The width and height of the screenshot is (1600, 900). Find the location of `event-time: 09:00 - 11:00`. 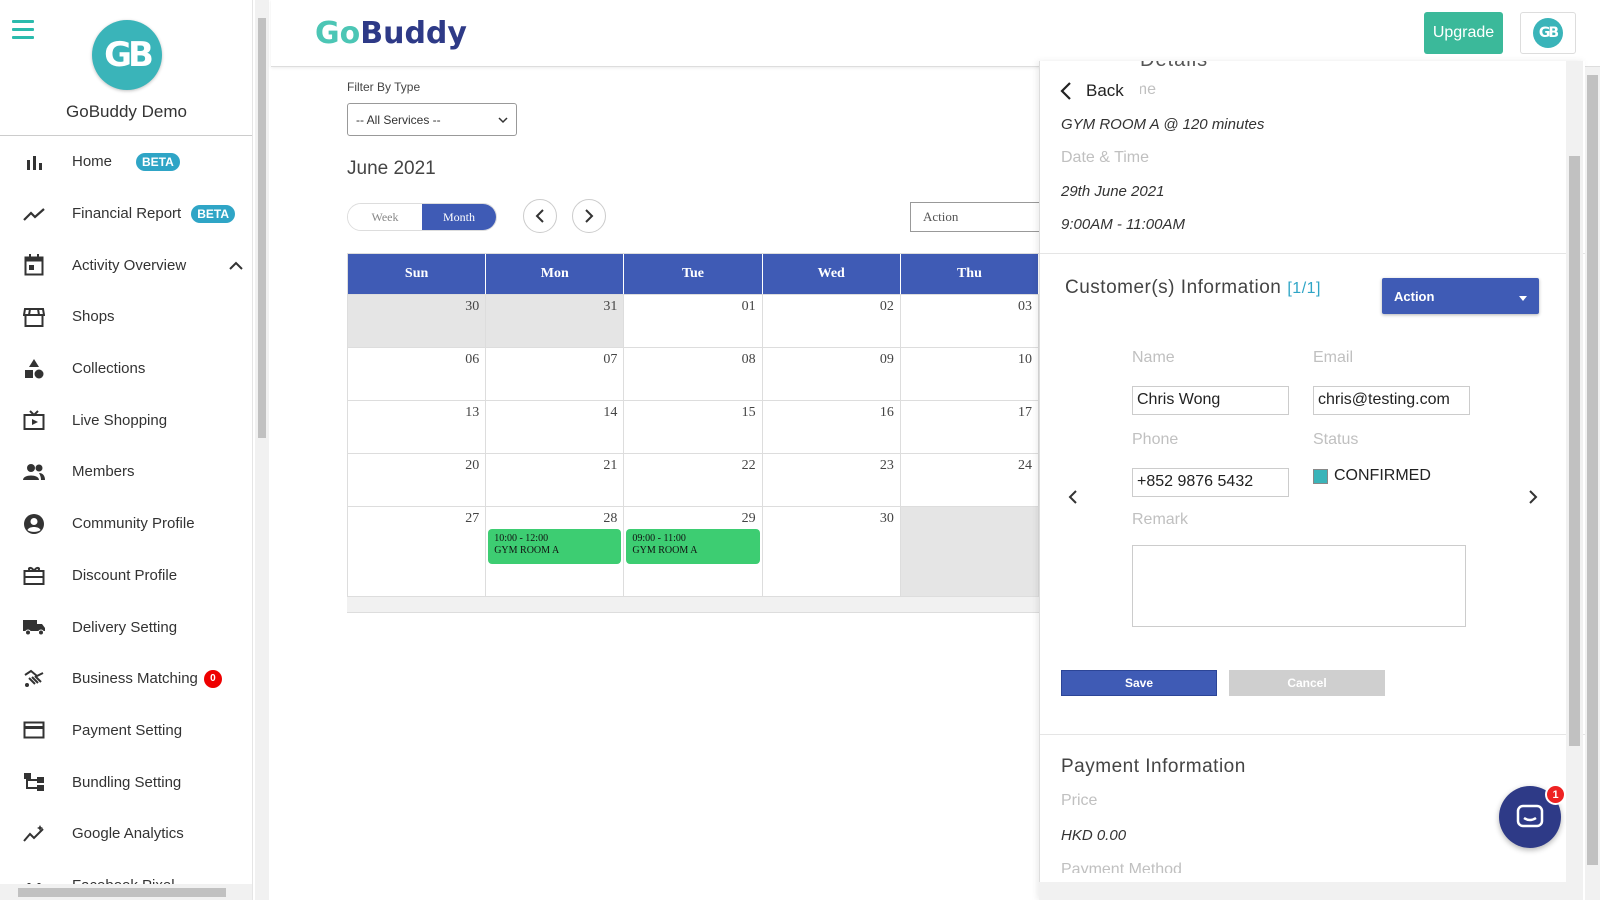

event-time: 09:00 - 11:00 is located at coordinates (659, 538).